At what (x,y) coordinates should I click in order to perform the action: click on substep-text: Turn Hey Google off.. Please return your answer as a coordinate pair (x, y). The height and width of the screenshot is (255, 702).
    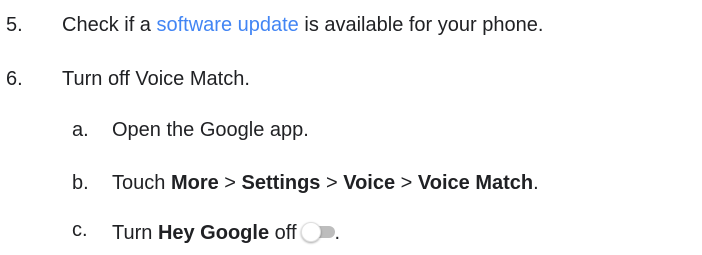
    Looking at the image, I should click on (226, 233).